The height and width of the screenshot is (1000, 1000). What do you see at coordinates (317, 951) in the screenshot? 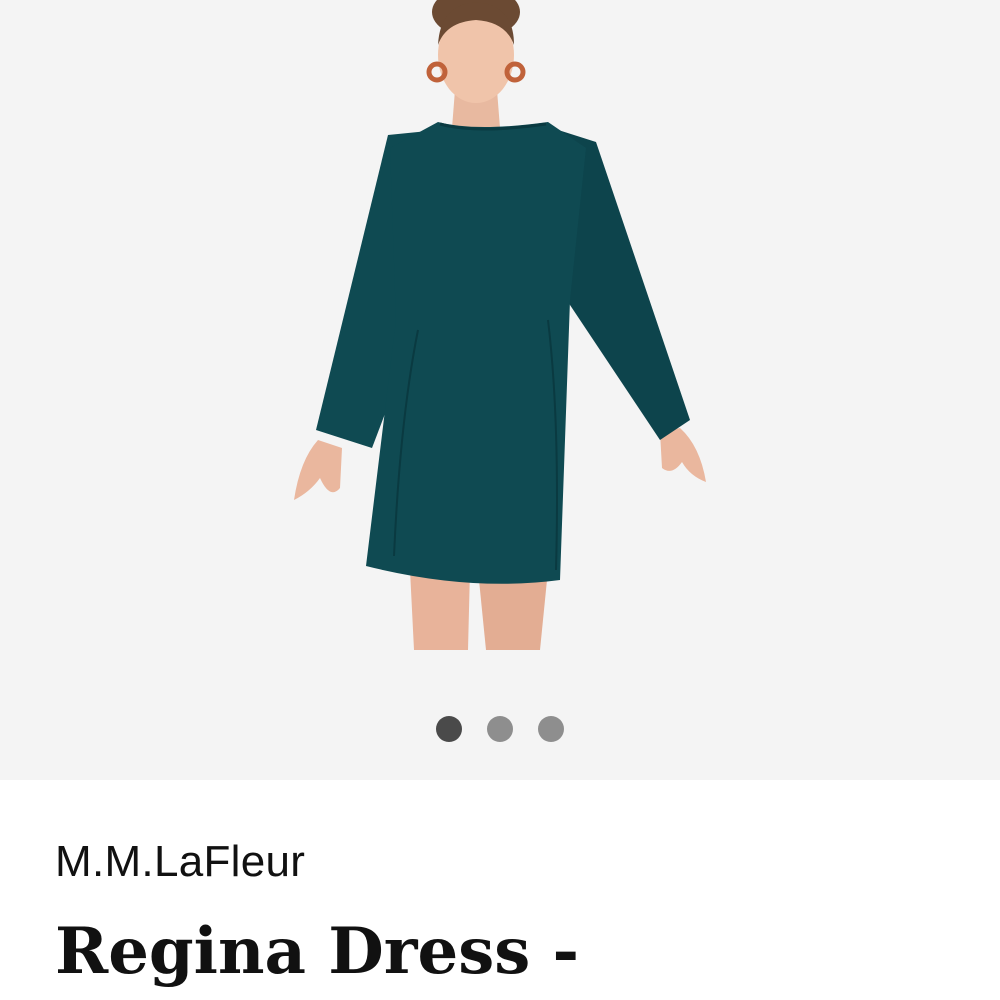
I see `product-title: Regina Dress -` at bounding box center [317, 951].